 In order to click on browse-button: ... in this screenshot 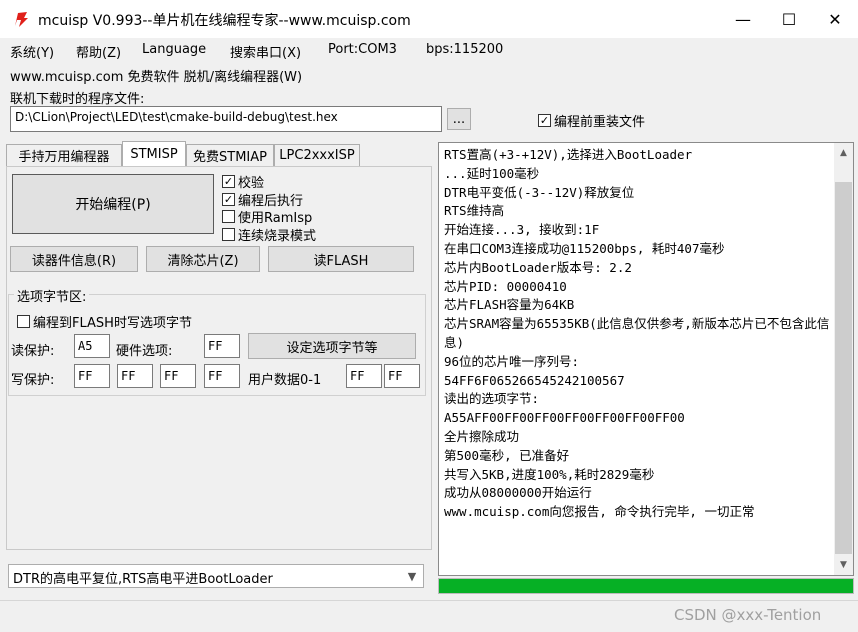, I will do `click(459, 119)`.